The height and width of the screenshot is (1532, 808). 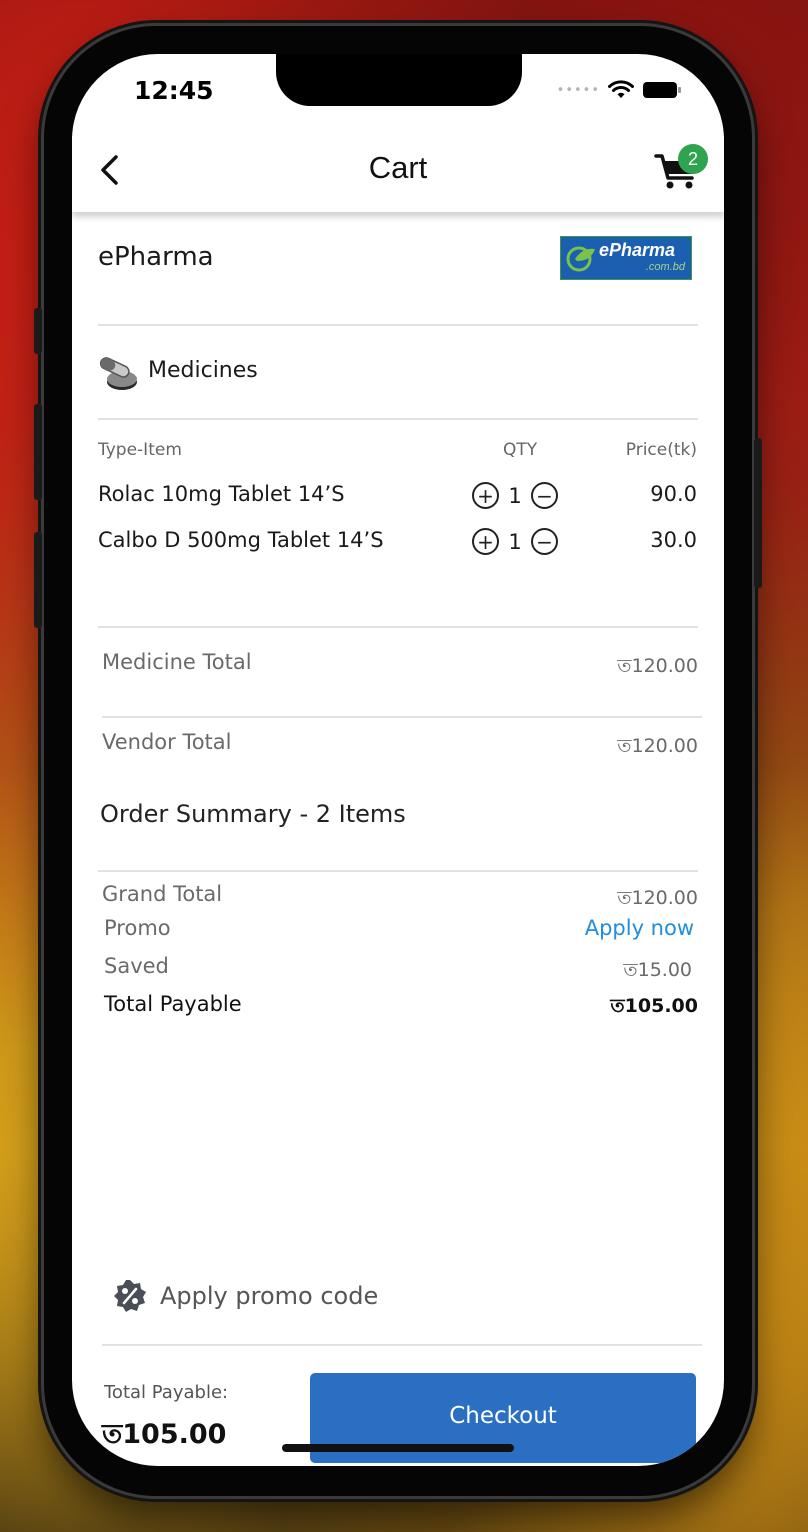 I want to click on logo-text: ePharma, so click(x=637, y=250).